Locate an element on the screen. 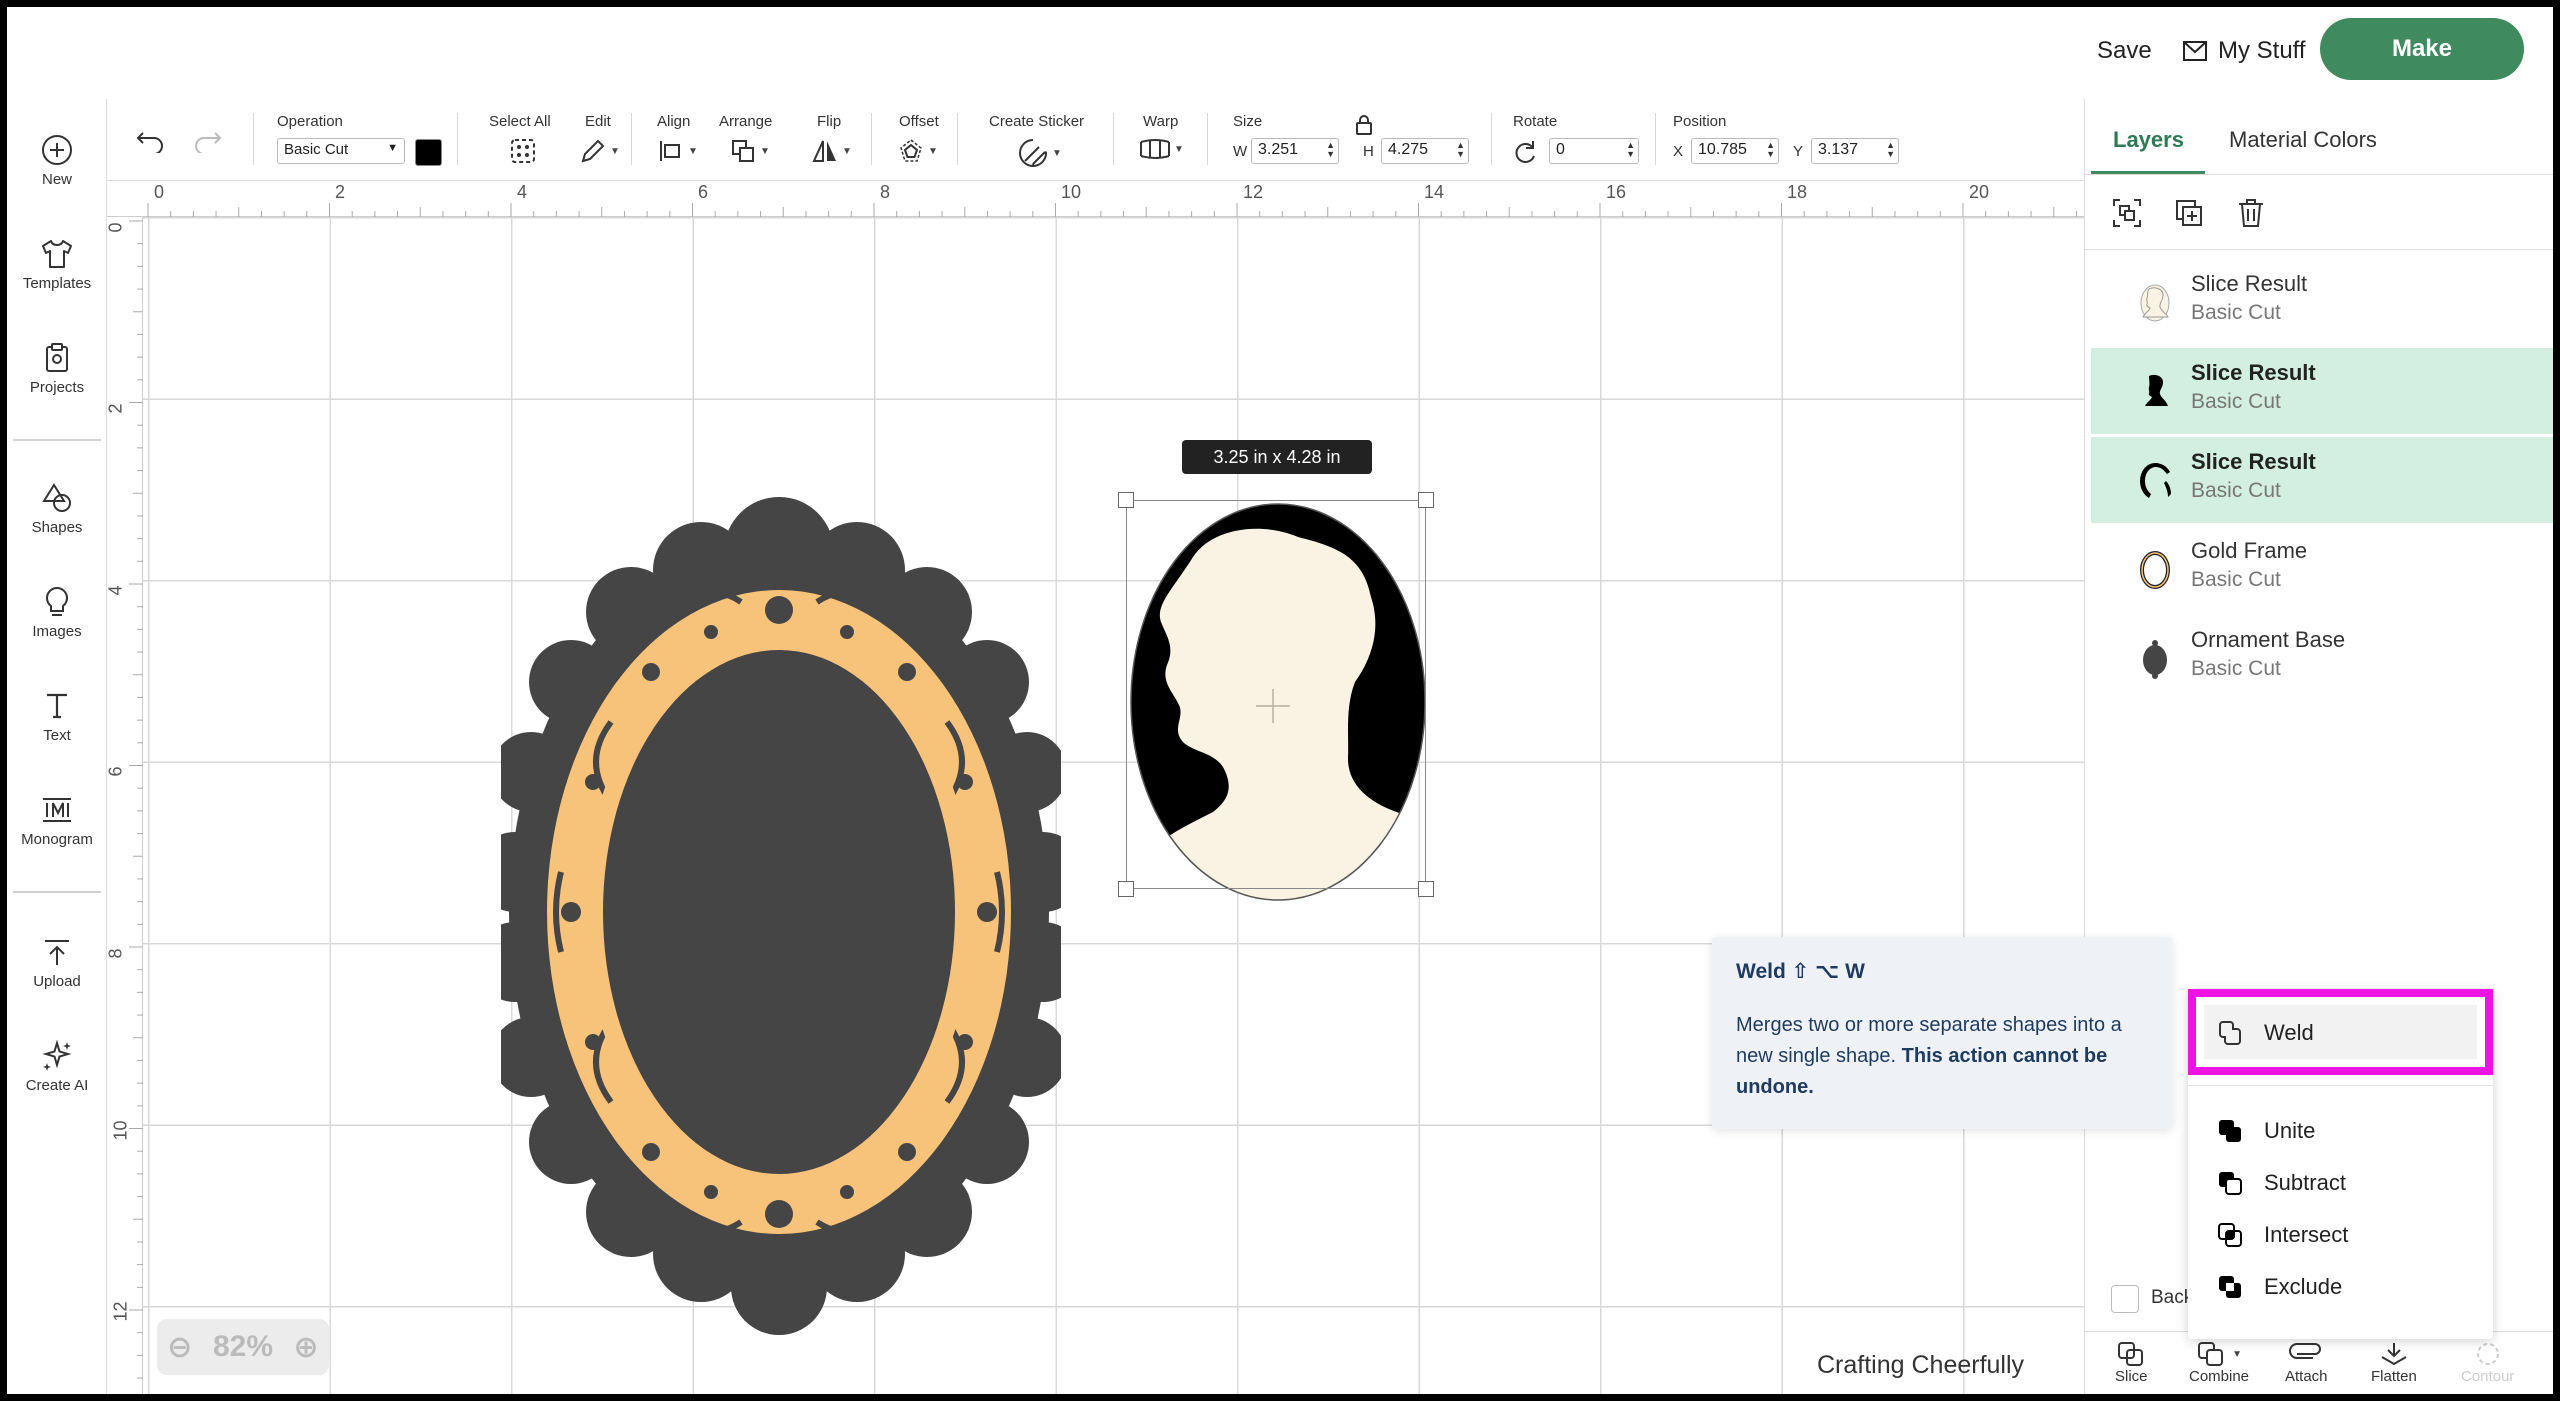 The image size is (2560, 1401). position-y-input: 3.137 ▲ ▼ is located at coordinates (1855, 151).